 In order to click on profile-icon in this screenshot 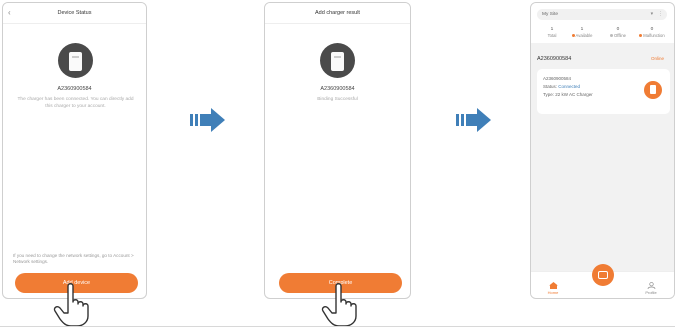, I will do `click(651, 285)`.